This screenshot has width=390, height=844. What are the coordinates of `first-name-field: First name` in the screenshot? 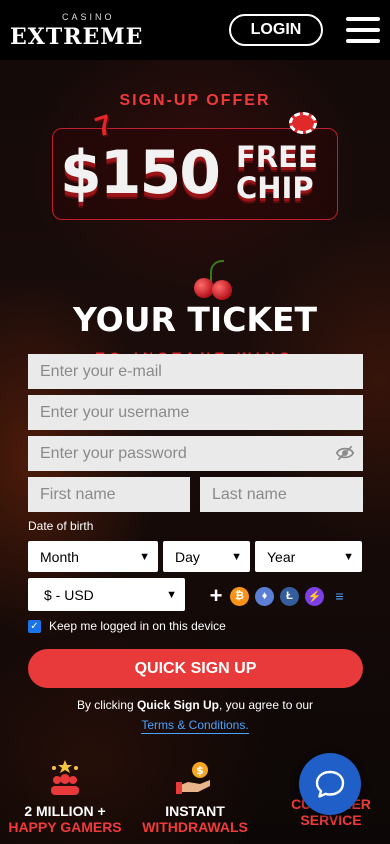 It's located at (109, 494).